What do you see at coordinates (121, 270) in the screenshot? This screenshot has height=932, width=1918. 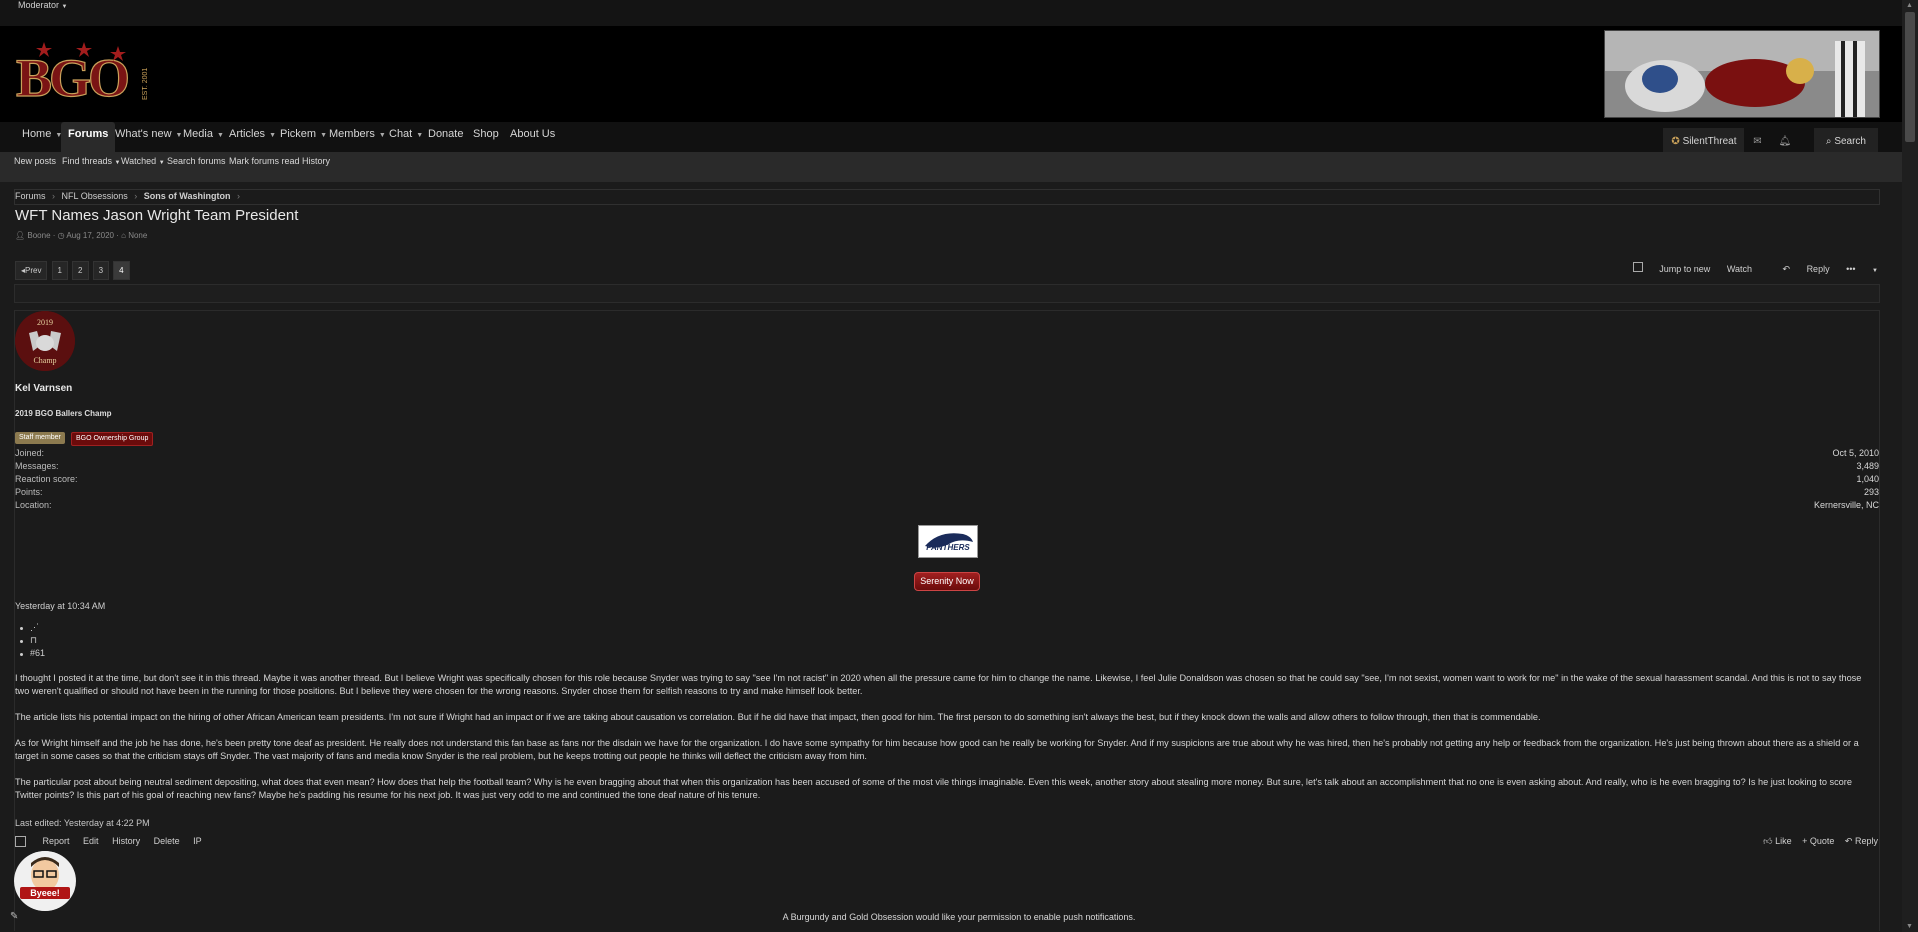 I see `page-4: 4` at bounding box center [121, 270].